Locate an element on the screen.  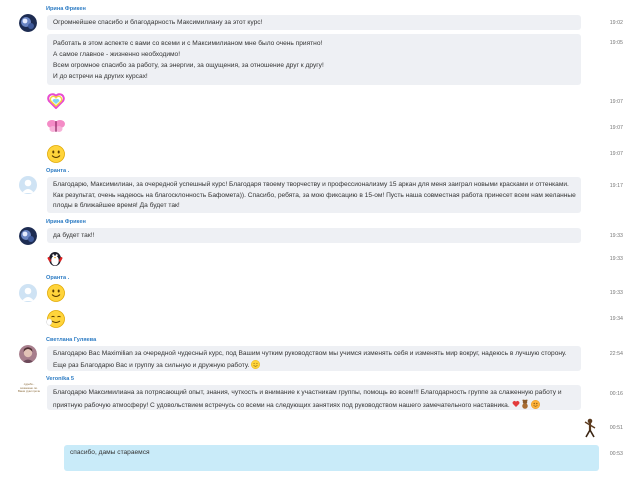
avatar-veronika: судьба - возможно ли. Ваши руки прочн is located at coordinates (29, 392).